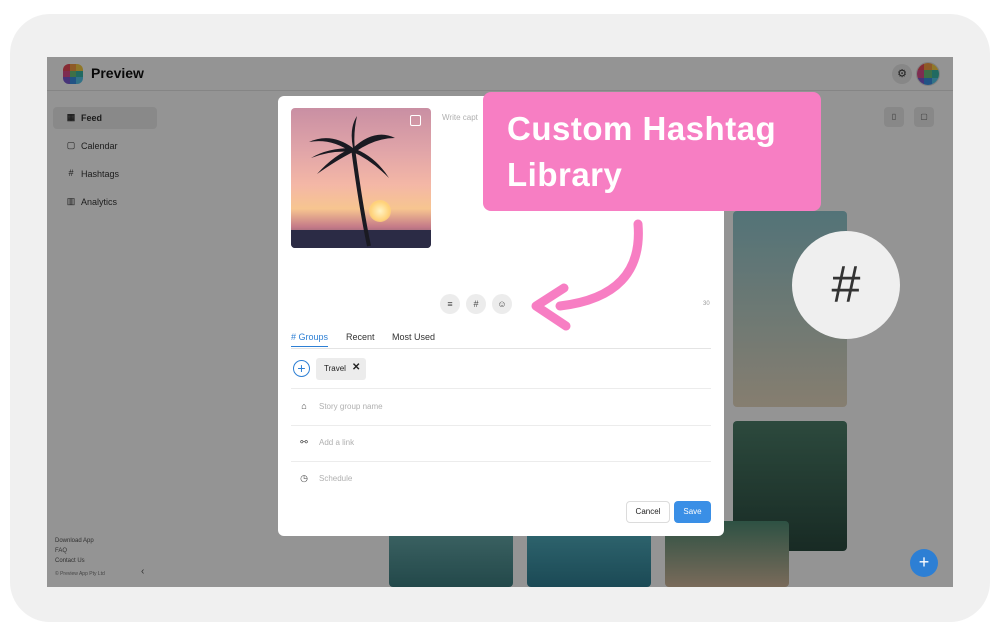  I want to click on caption-input: Write capt, so click(460, 117).